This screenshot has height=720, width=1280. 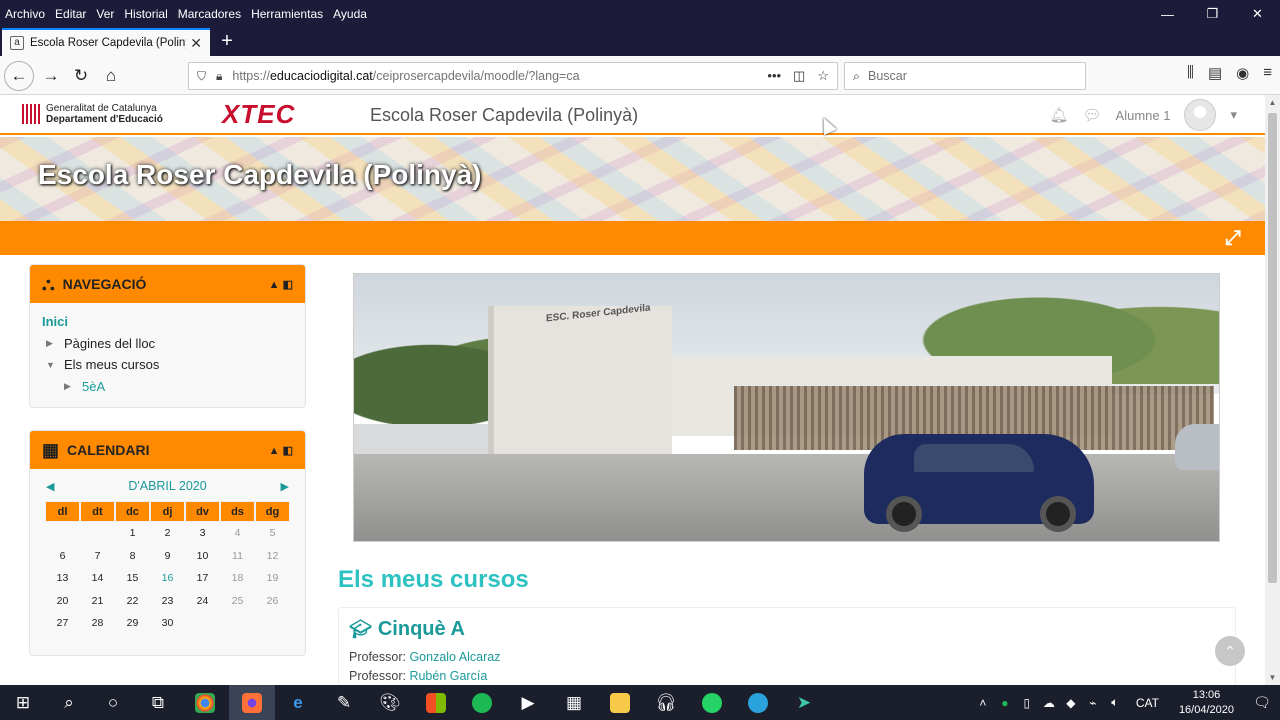 What do you see at coordinates (272, 601) in the screenshot?
I see `calendar-day: 26` at bounding box center [272, 601].